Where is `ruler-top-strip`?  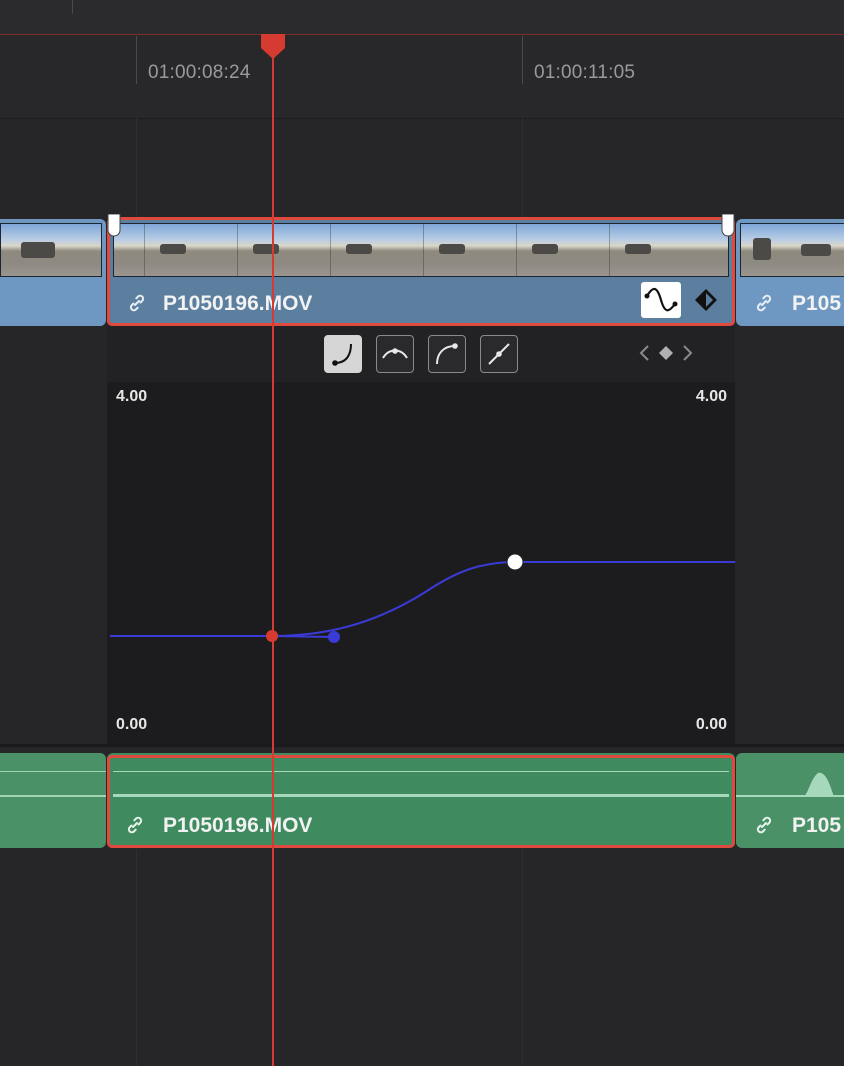 ruler-top-strip is located at coordinates (422, 17).